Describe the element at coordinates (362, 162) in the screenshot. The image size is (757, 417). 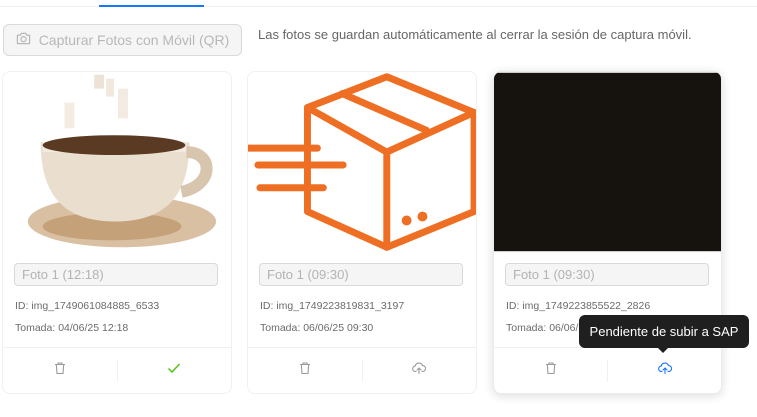
I see `delivery-box-image` at that location.